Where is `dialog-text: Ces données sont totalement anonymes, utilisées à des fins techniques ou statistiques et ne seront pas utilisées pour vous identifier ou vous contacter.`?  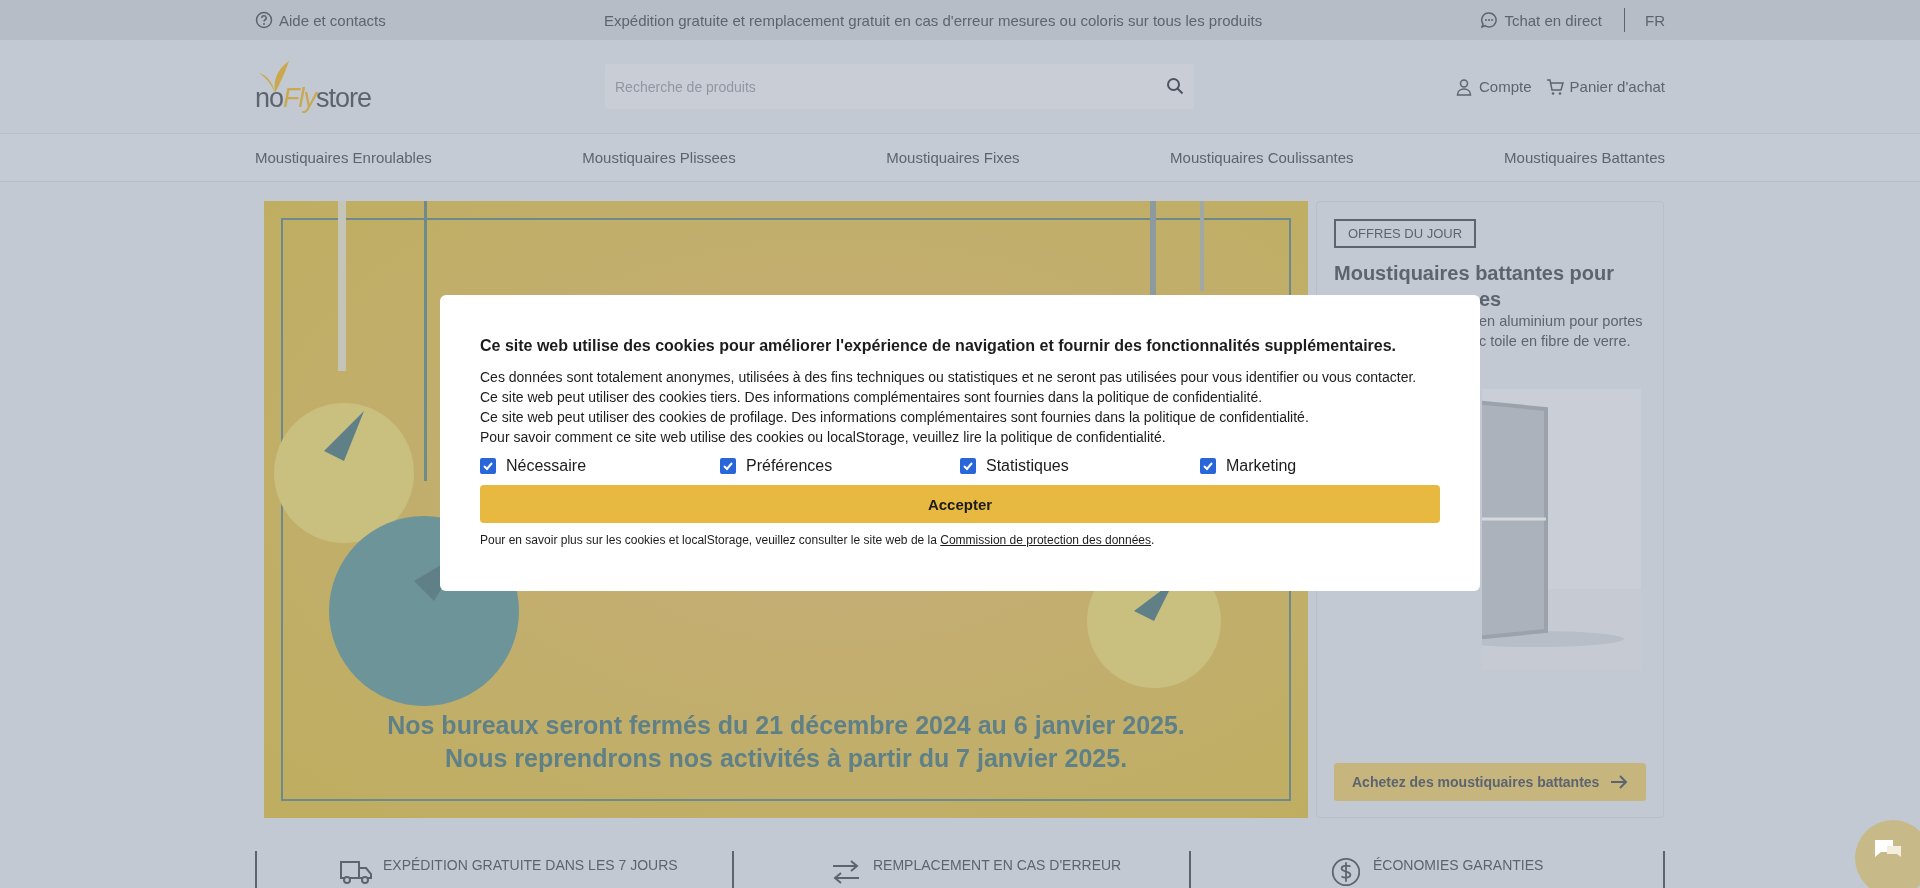 dialog-text: Ces données sont totalement anonymes, utilisées à des fins techniques ou statistiques et ne seront pas utilisées pour vous identifier ou vous contacter. is located at coordinates (949, 377).